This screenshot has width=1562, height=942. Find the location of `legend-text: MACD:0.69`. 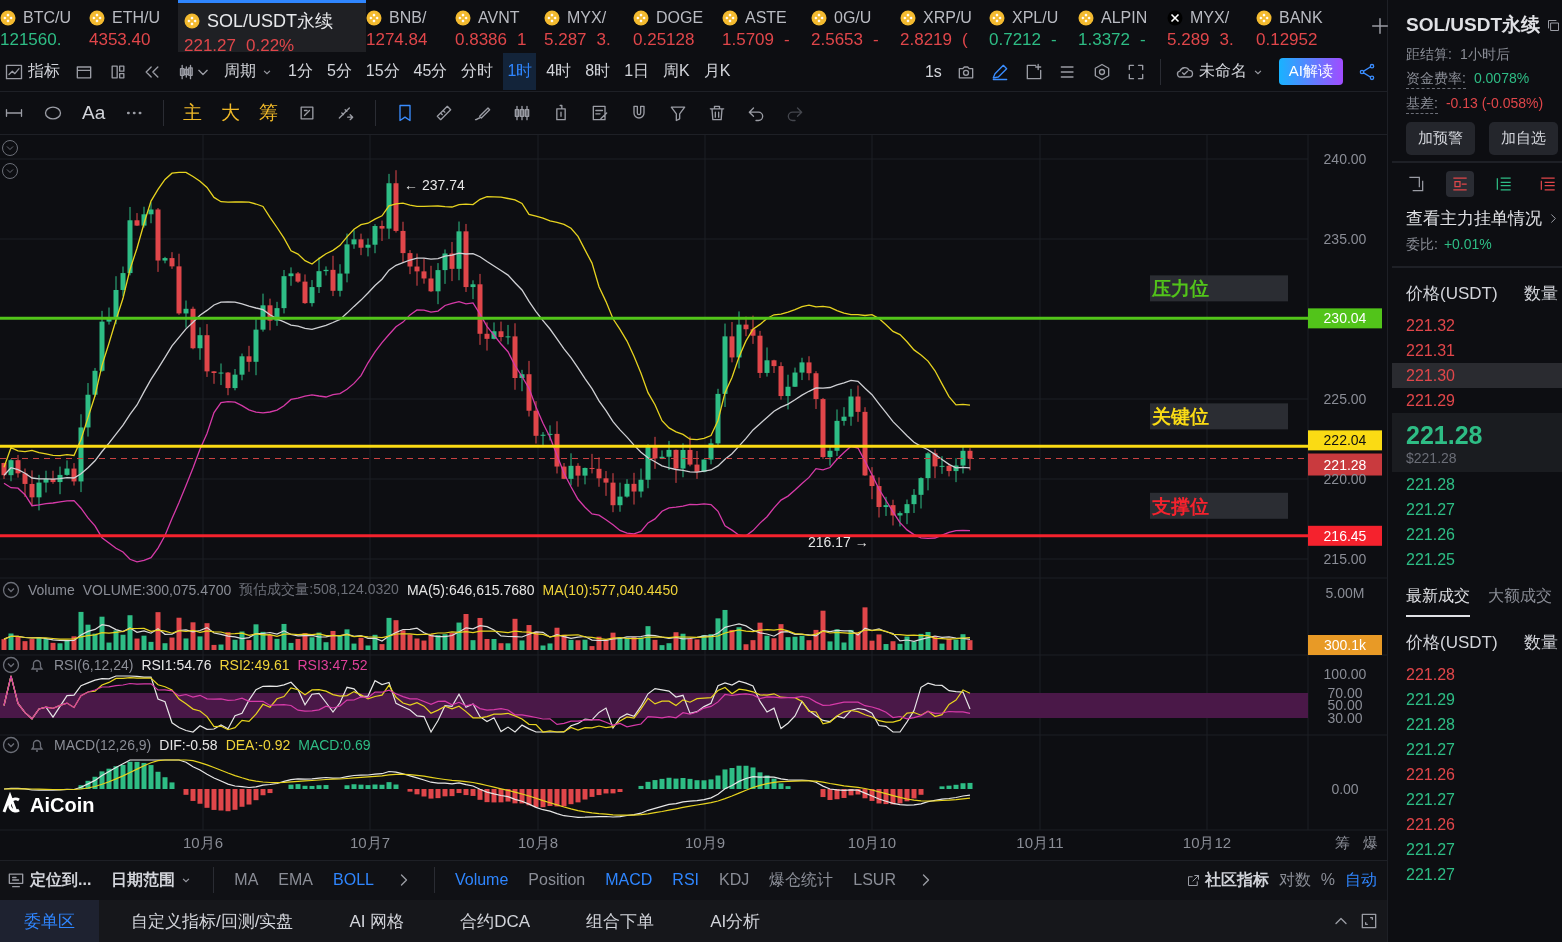

legend-text: MACD:0.69 is located at coordinates (334, 744).